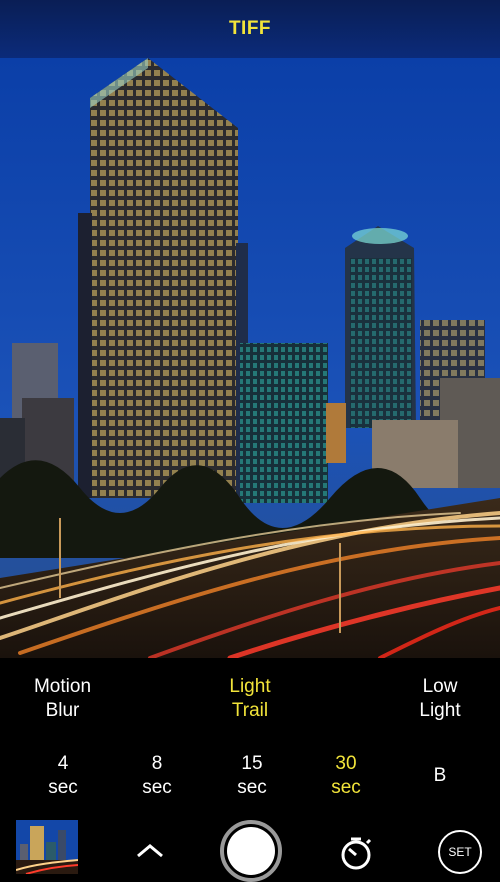 This screenshot has height=882, width=500. I want to click on mode-label-line1: Motion, so click(62, 686).